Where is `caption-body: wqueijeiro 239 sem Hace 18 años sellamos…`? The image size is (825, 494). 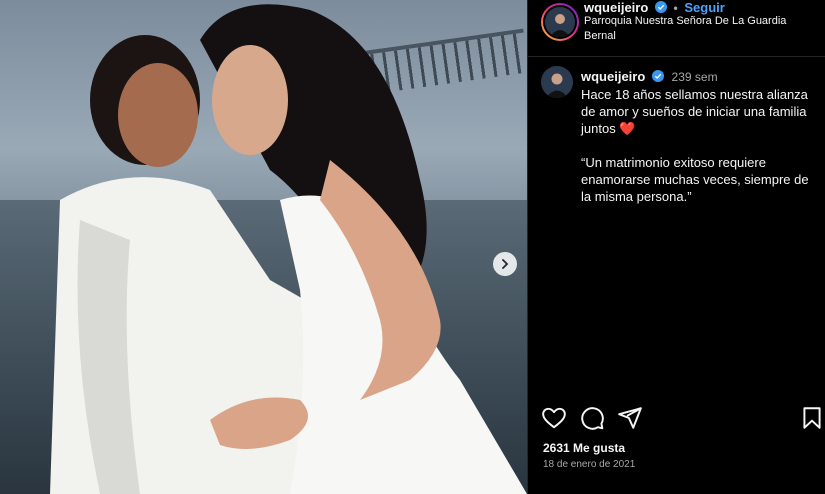 caption-body: wqueijeiro 239 sem Hace 18 años sellamos… is located at coordinates (701, 136).